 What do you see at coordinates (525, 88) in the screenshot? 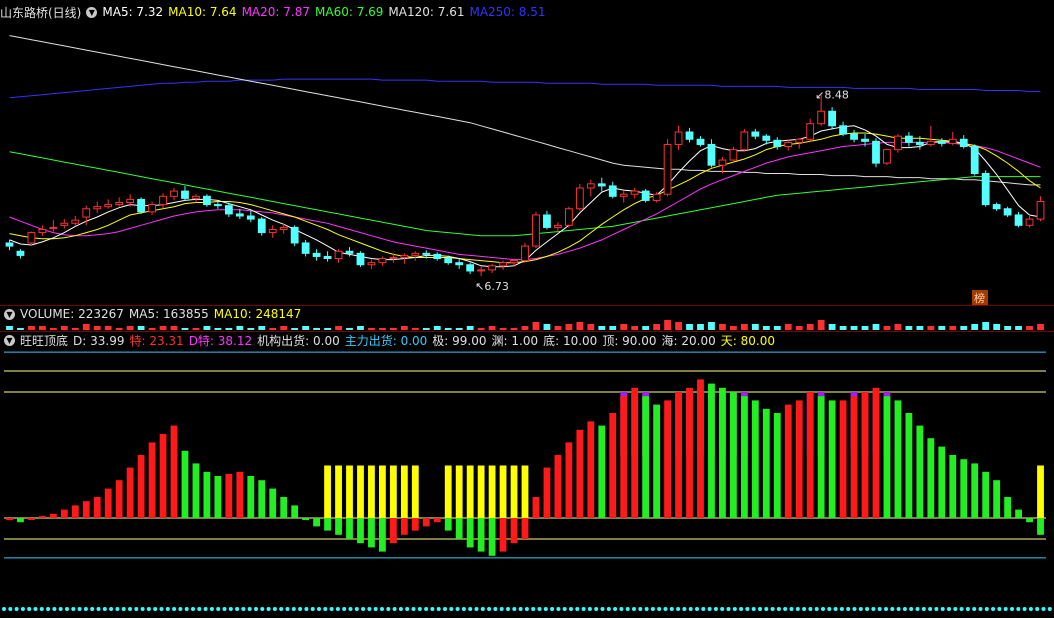
I see `ma250-line` at bounding box center [525, 88].